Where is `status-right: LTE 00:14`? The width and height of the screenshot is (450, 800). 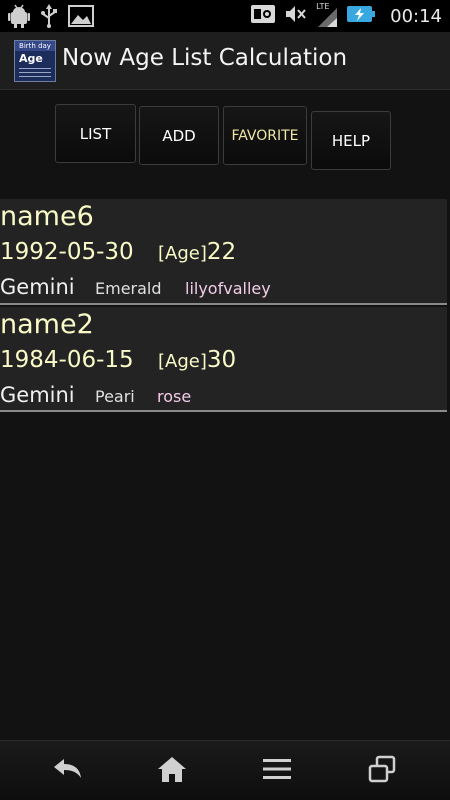 status-right: LTE 00:14 is located at coordinates (346, 15).